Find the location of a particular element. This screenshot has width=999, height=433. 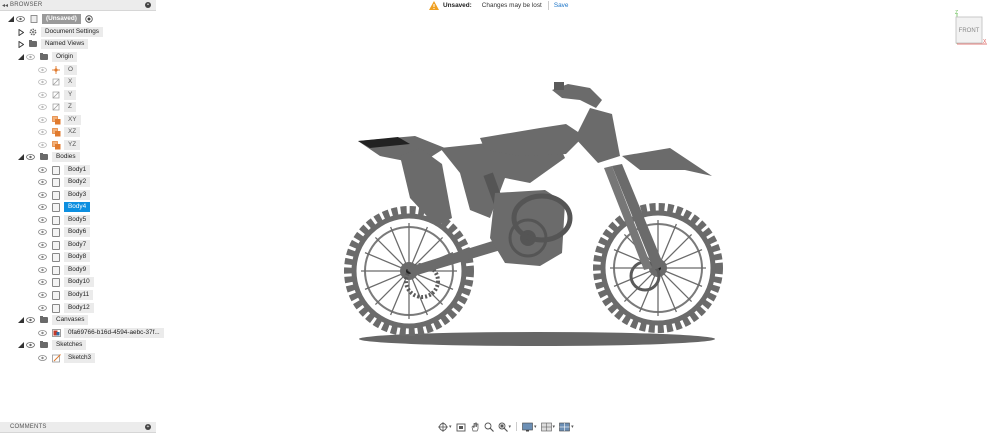

tree-item-body: Body8 is located at coordinates (64, 257).